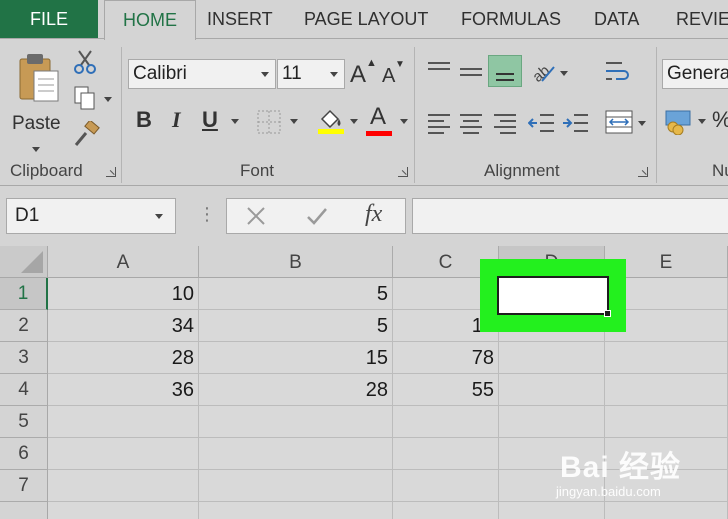  I want to click on row-header-7: 7, so click(24, 486).